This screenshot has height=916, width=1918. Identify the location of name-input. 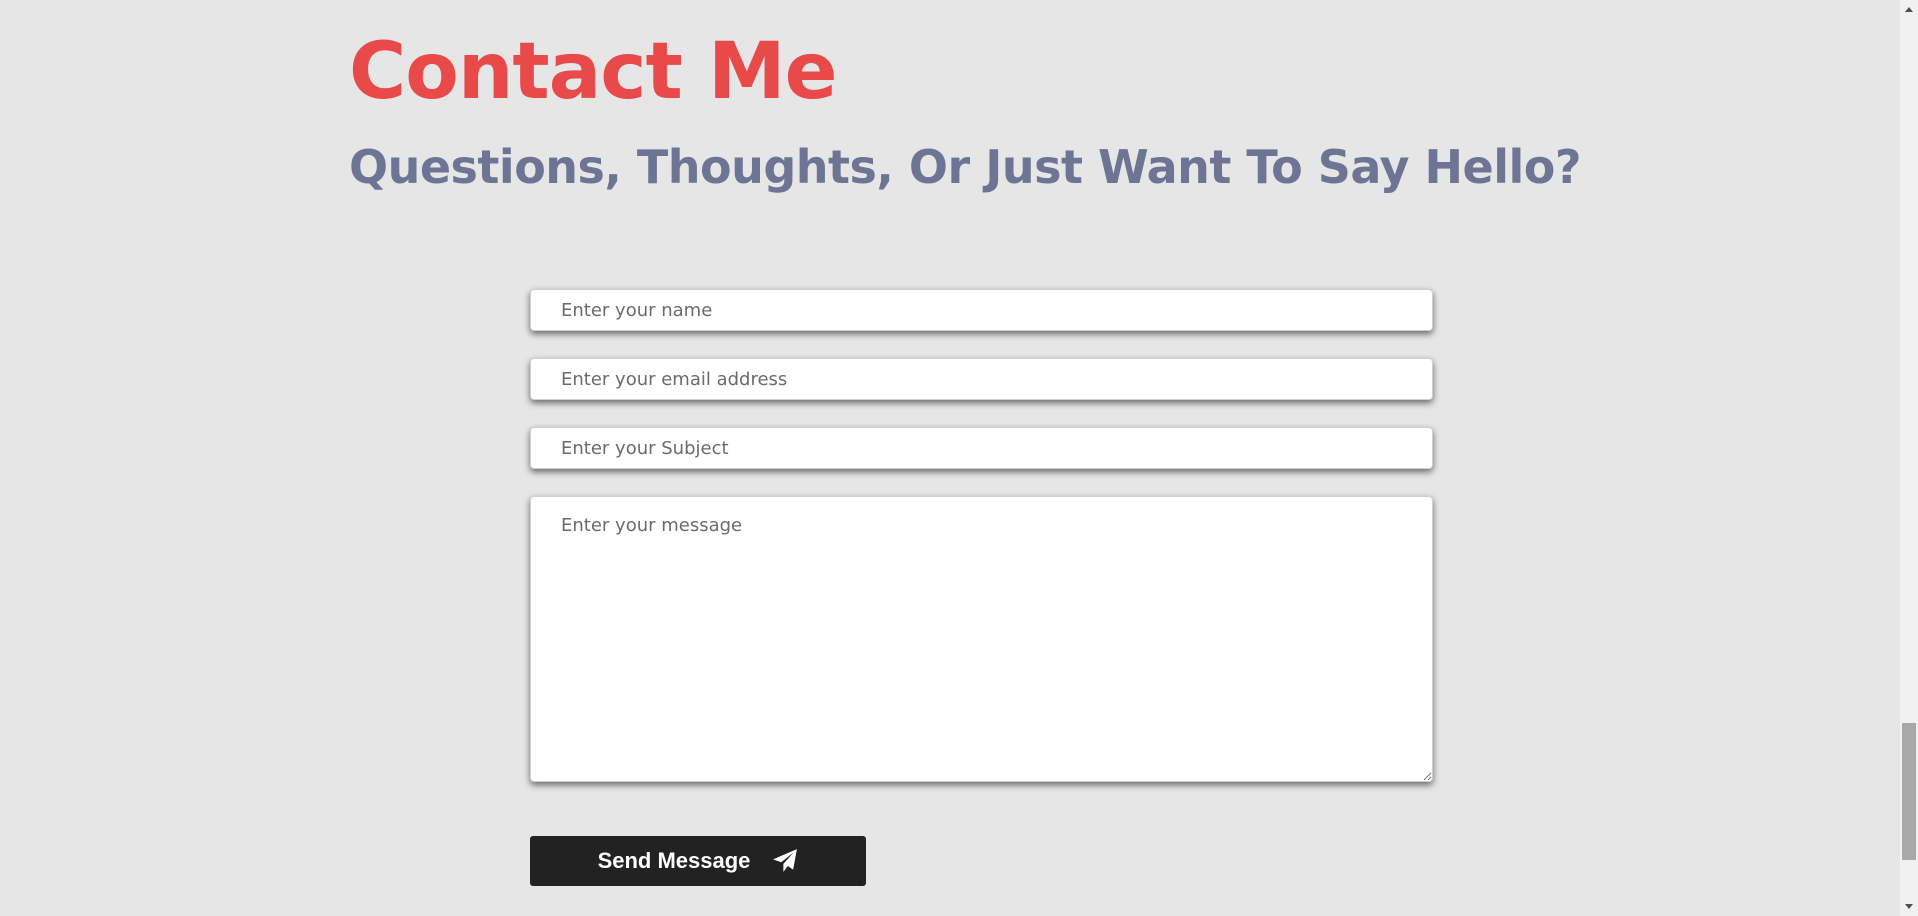
(981, 310).